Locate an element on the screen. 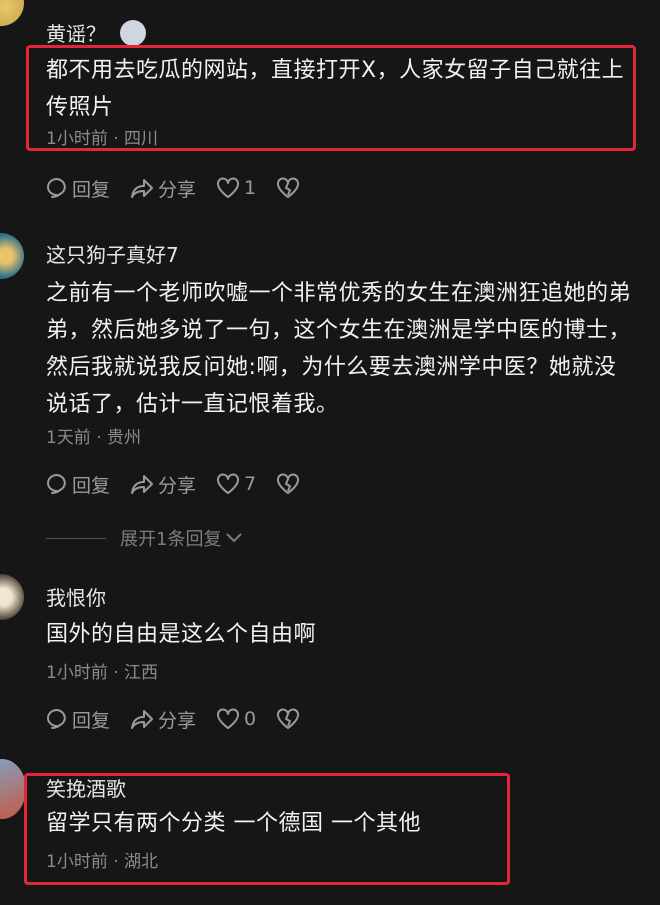 The width and height of the screenshot is (660, 905). comment-actions: 回复 分享 0 is located at coordinates (185, 719).